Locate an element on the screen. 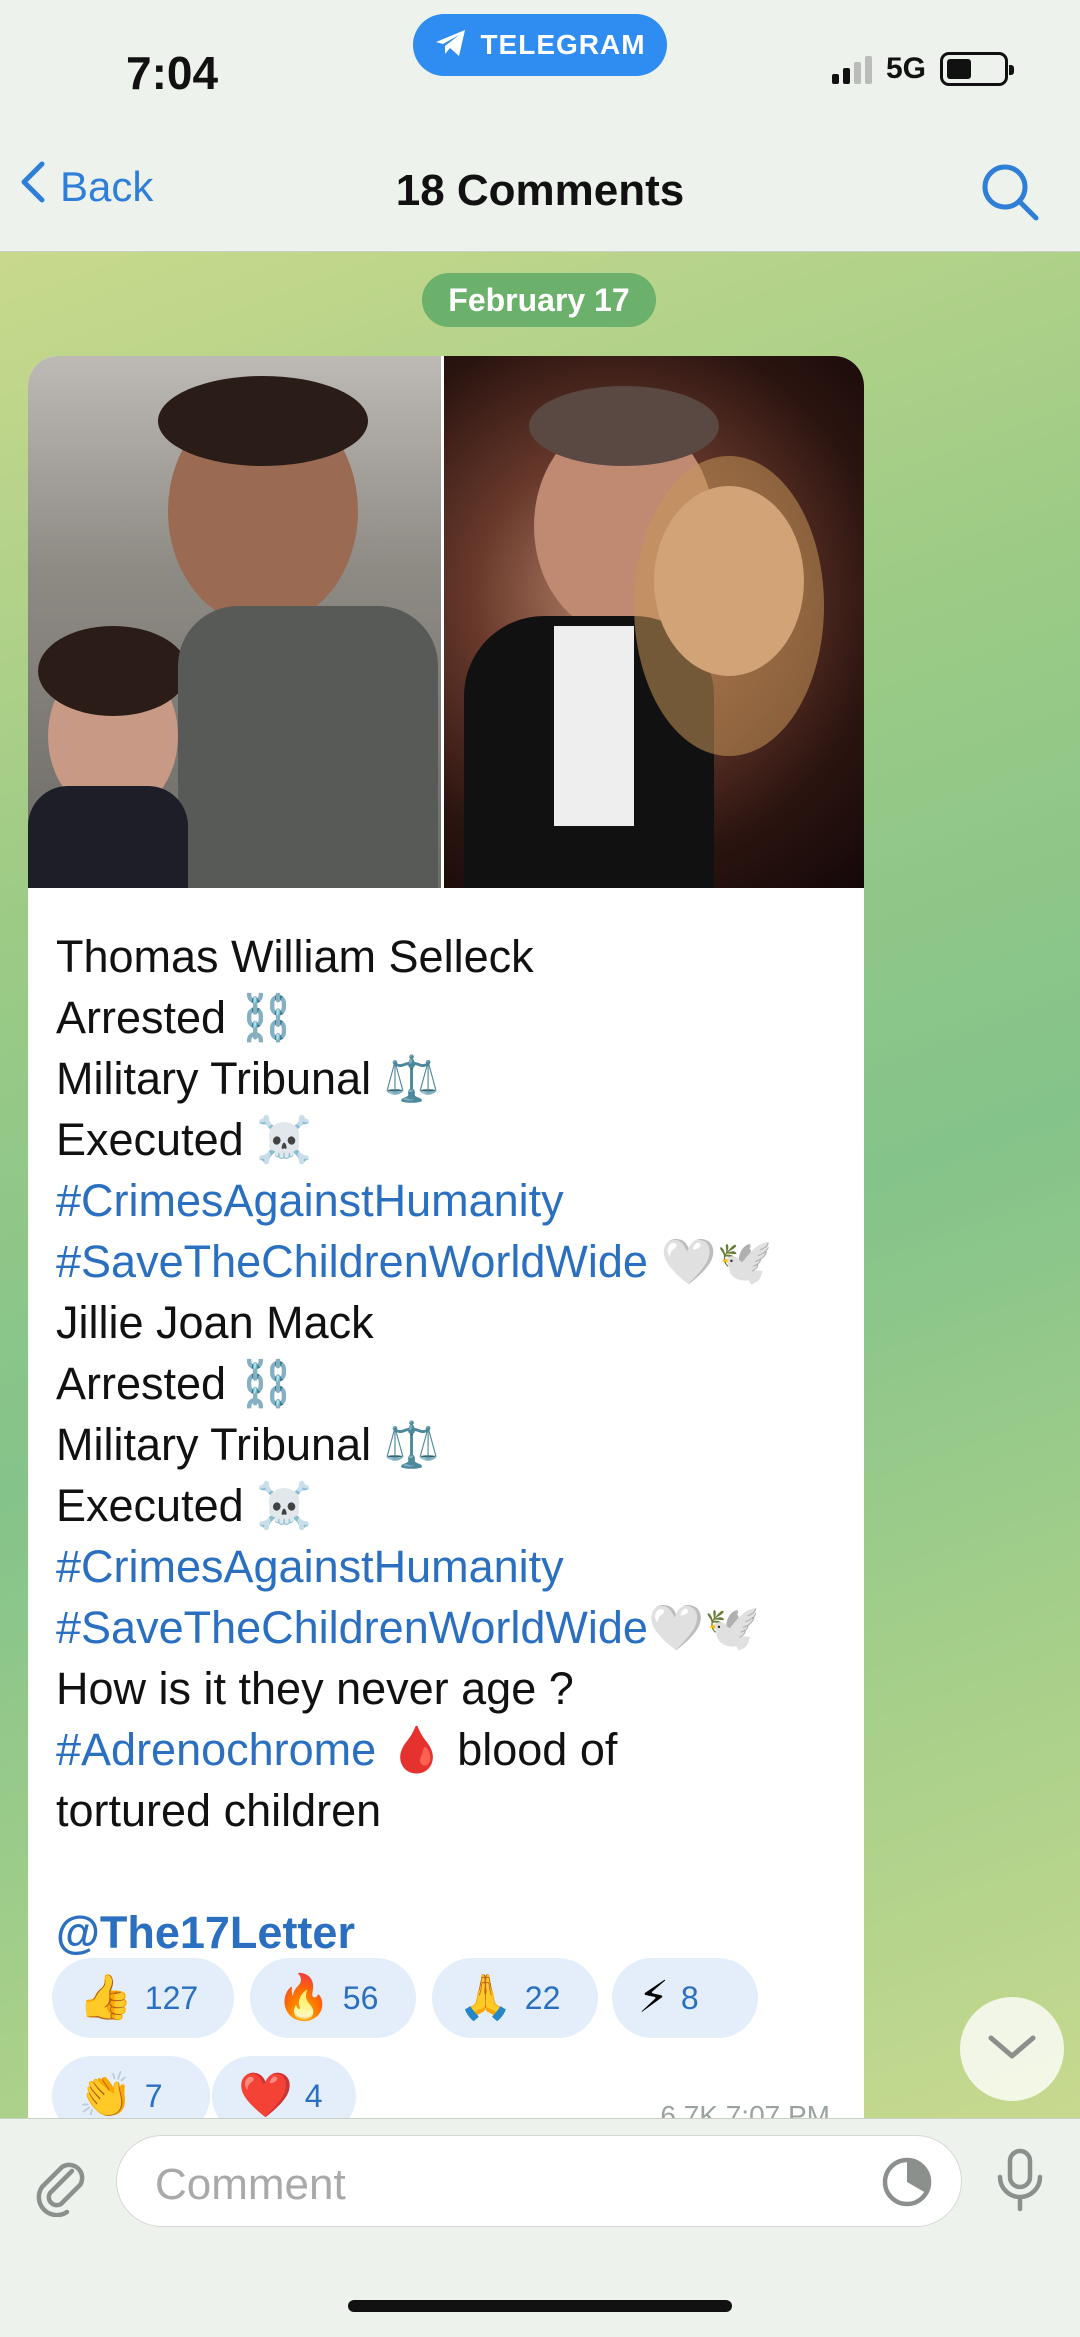 This screenshot has height=2337, width=1080. reaction-clap: 👏 7 is located at coordinates (131, 2087).